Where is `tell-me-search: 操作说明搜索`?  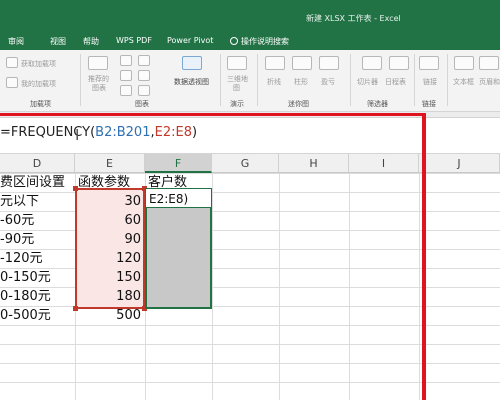 tell-me-search: 操作说明搜索 is located at coordinates (259, 41).